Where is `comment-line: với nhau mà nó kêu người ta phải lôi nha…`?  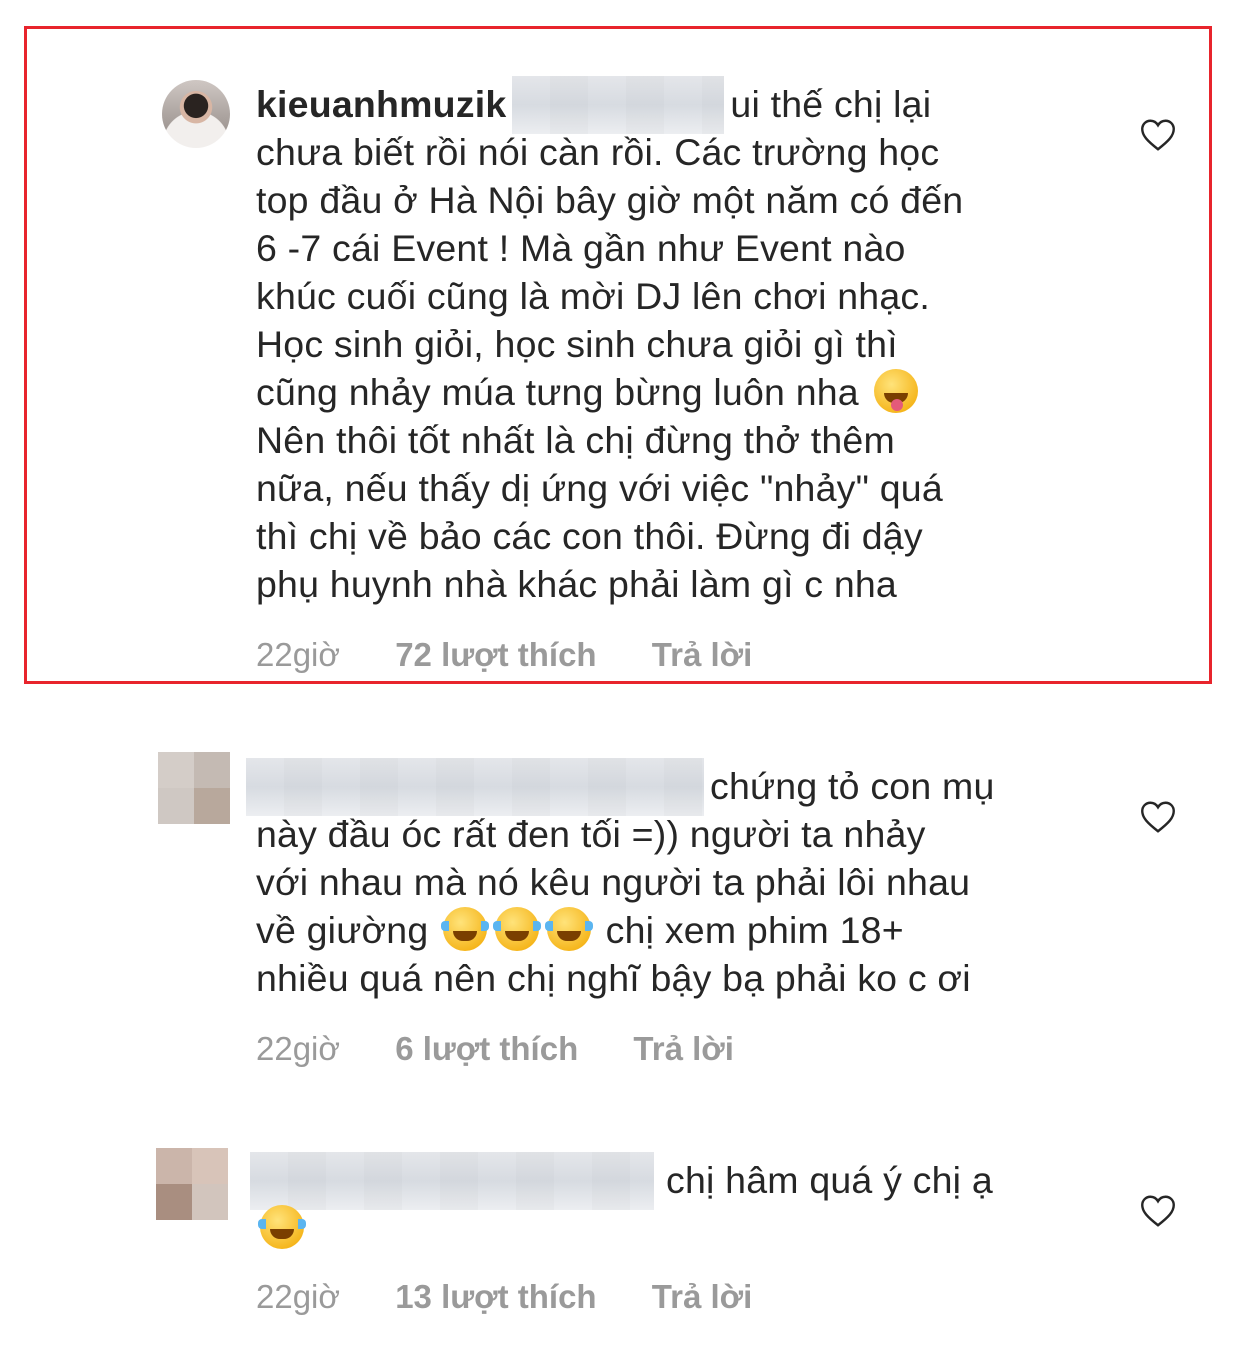
comment-line: với nhau mà nó kêu người ta phải lôi nha… is located at coordinates (613, 882).